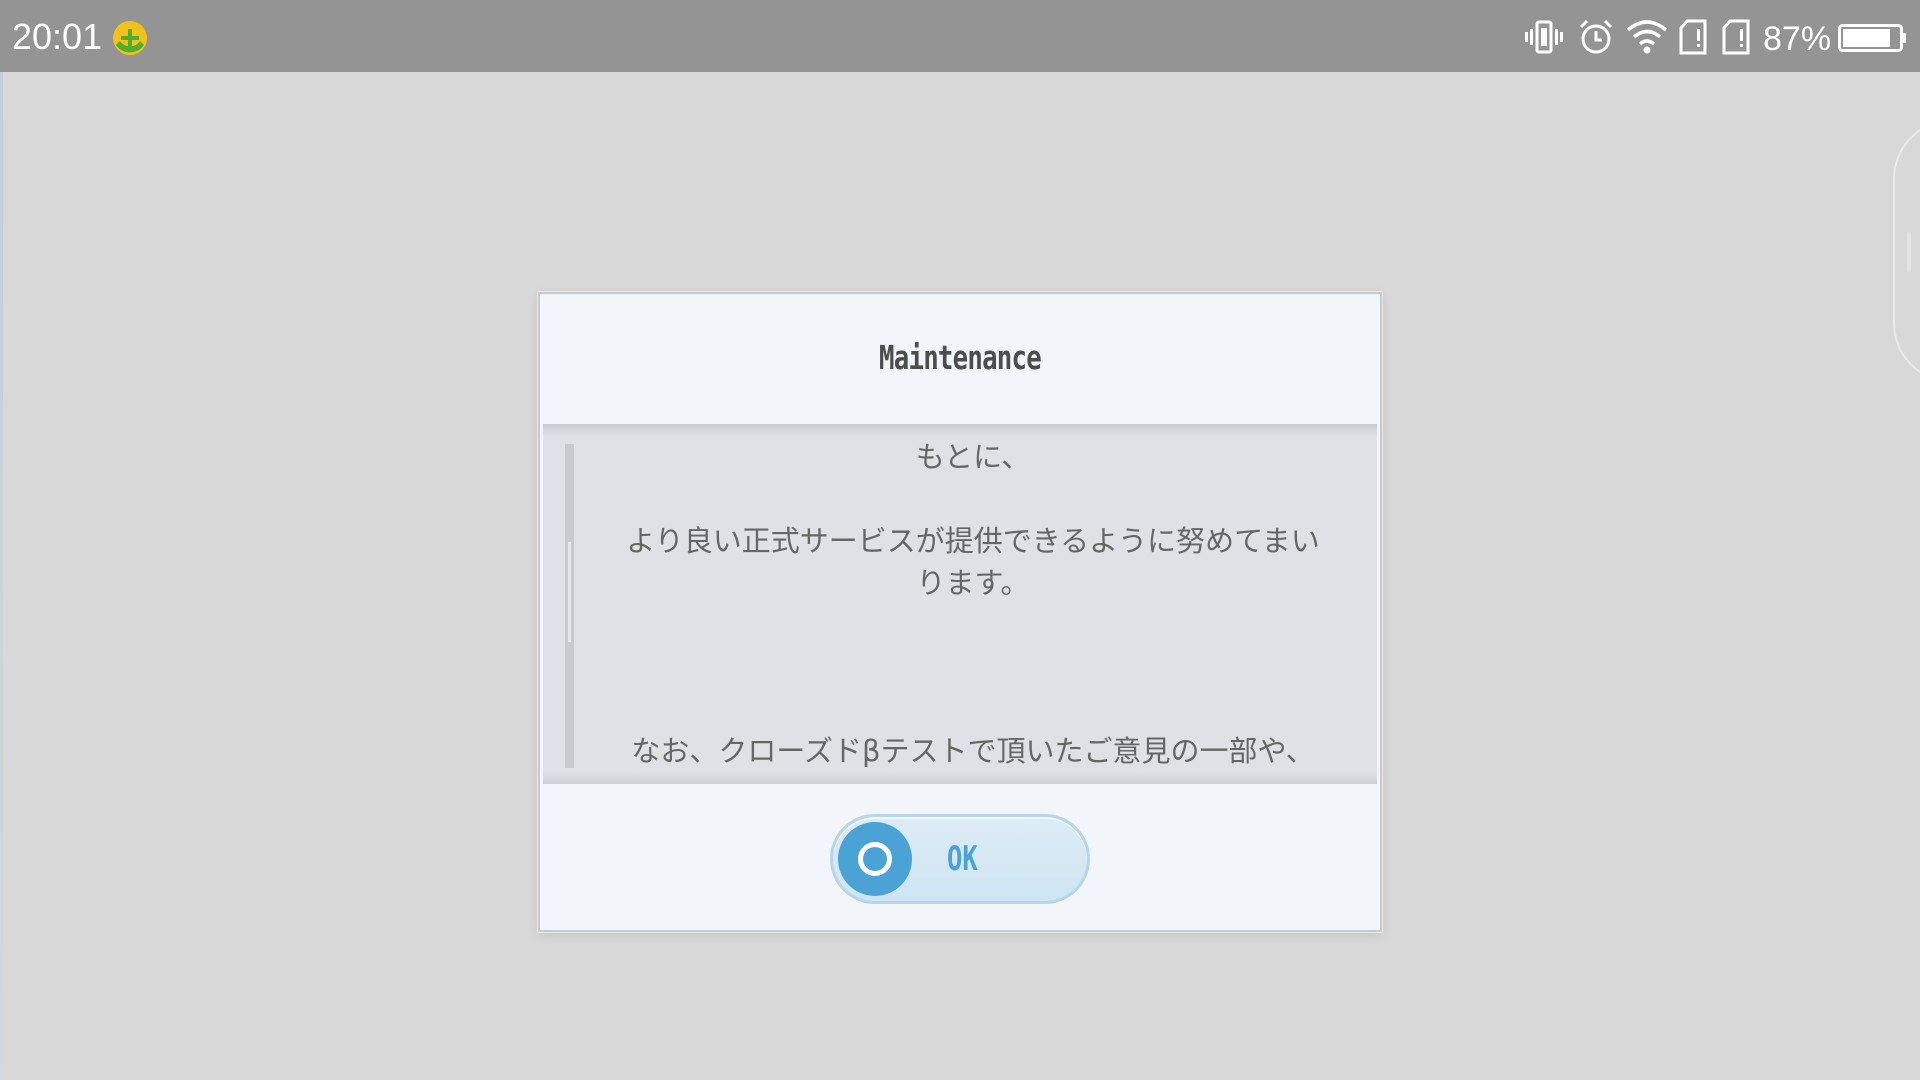 The height and width of the screenshot is (1080, 1920). I want to click on ok-button-label: OK, so click(962, 859).